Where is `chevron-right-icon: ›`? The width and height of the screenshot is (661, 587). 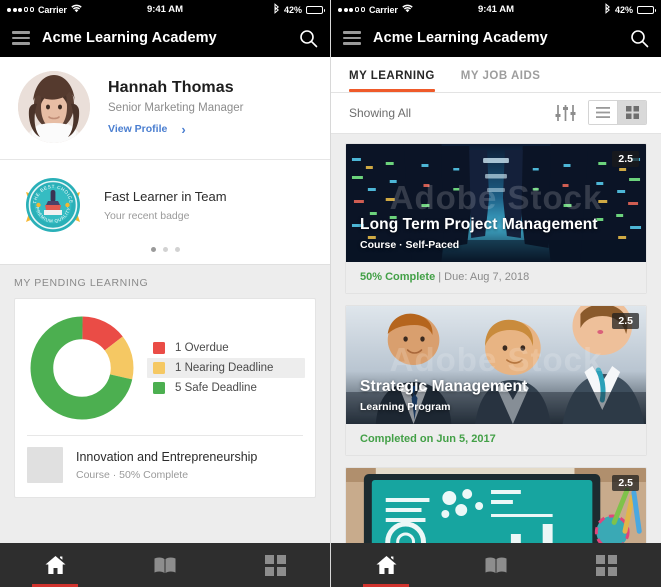
chevron-right-icon: › is located at coordinates (183, 129).